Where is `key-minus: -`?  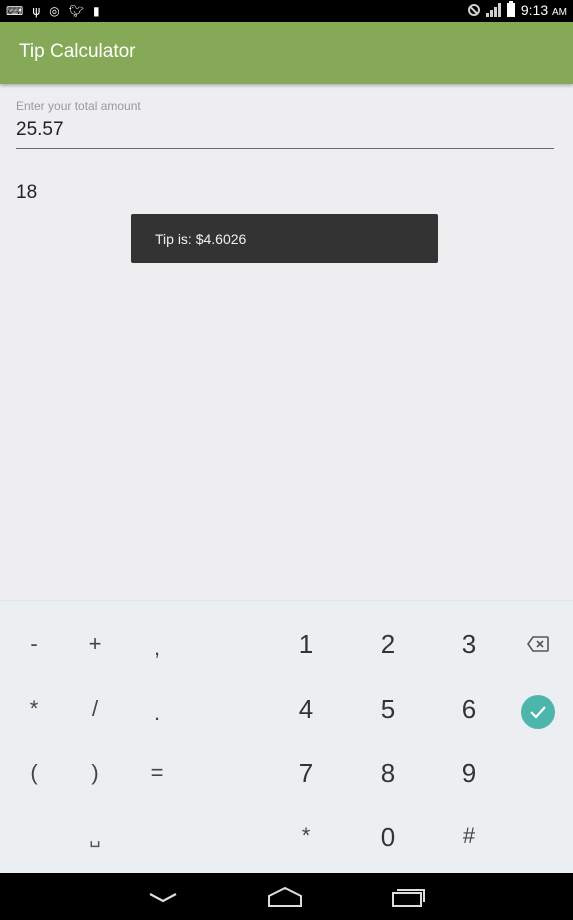
key-minus: - is located at coordinates (34, 644).